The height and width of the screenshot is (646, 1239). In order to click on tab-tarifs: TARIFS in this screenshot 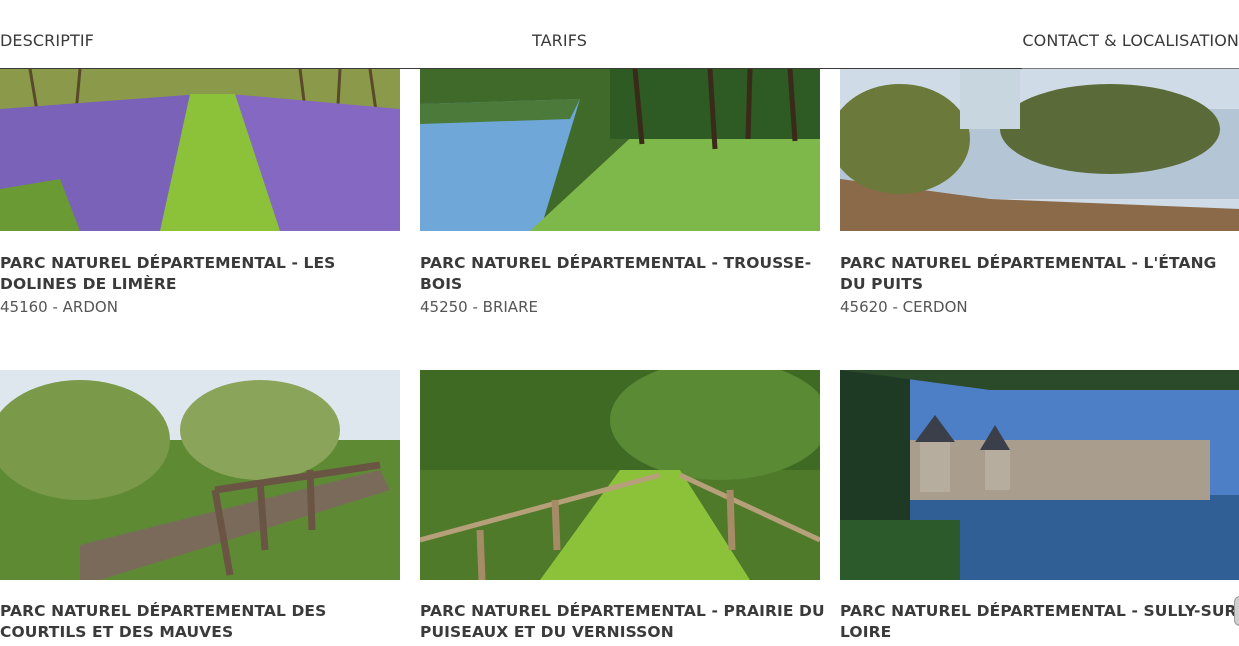, I will do `click(559, 40)`.